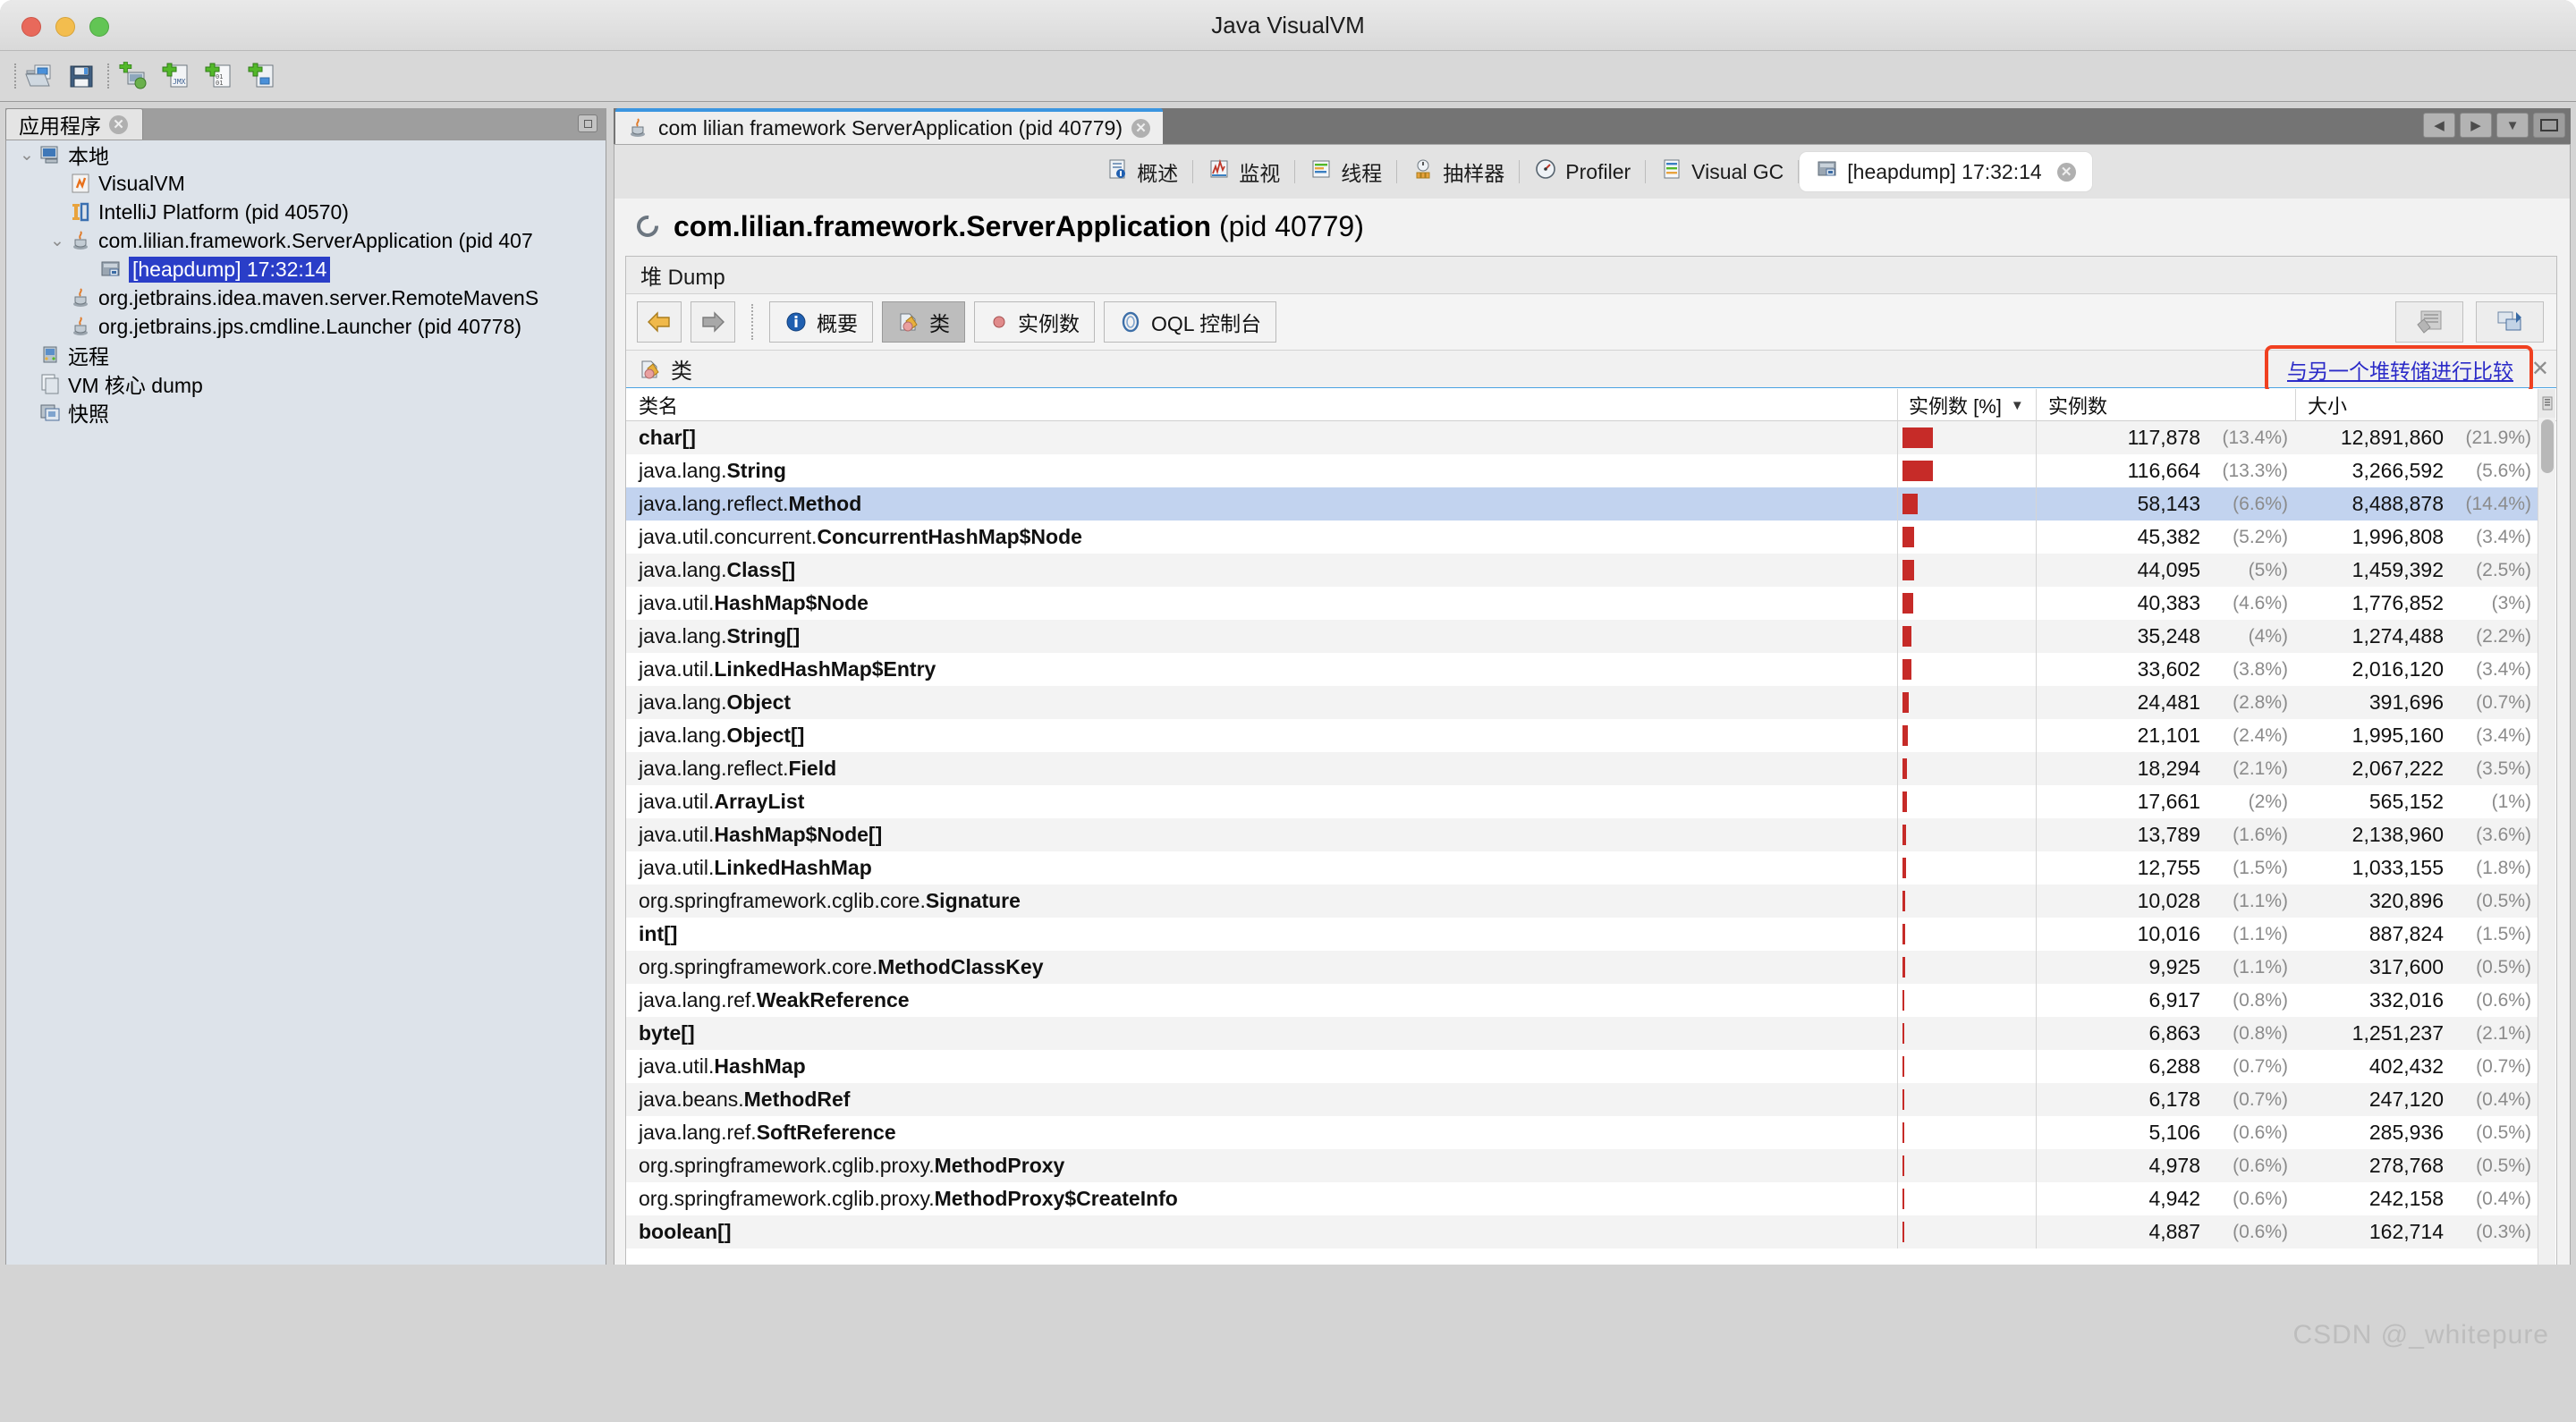 The width and height of the screenshot is (2576, 1422). What do you see at coordinates (1141, 171) in the screenshot?
I see `subtab--: 概述` at bounding box center [1141, 171].